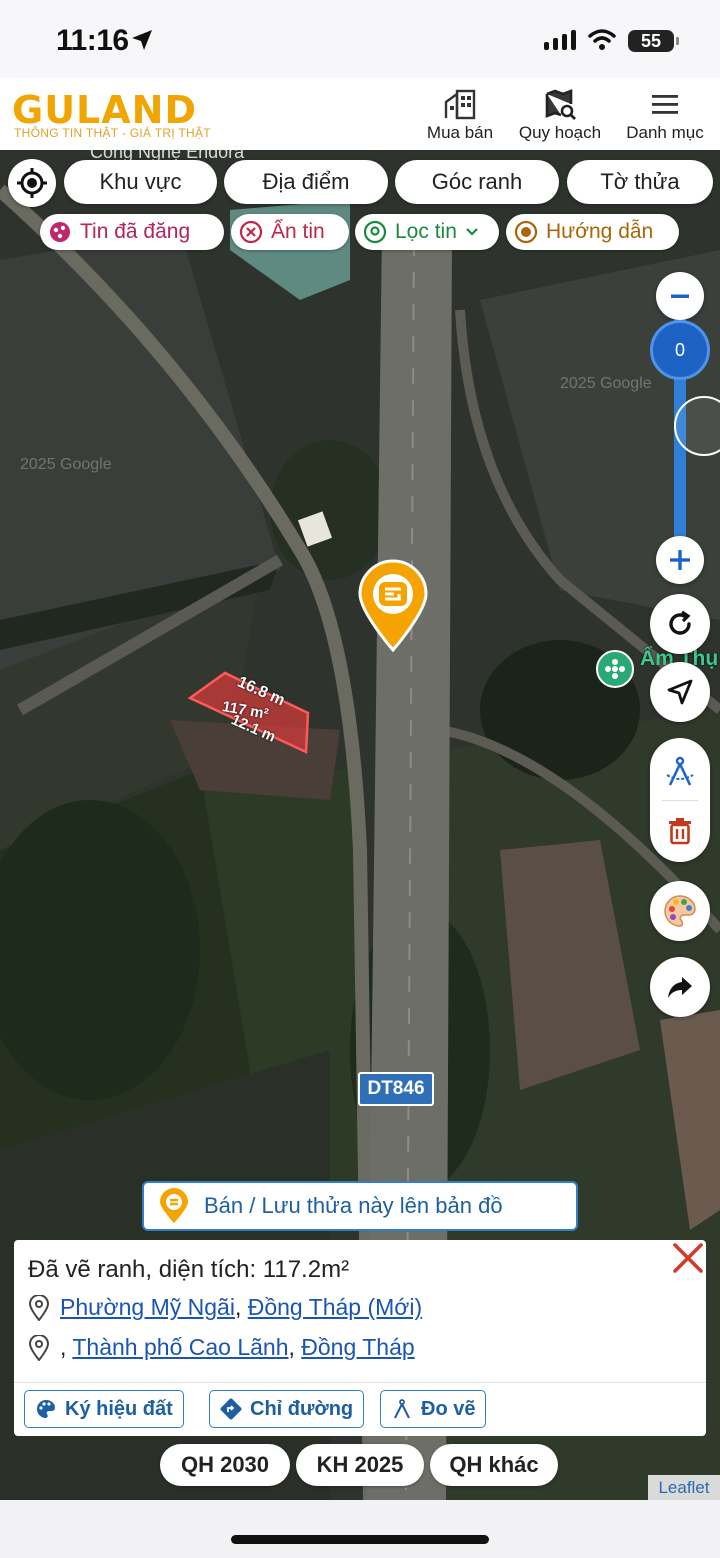 This screenshot has width=720, height=1558. What do you see at coordinates (357, 1347) in the screenshot?
I see `province-old-link: Đồng Tháp` at bounding box center [357, 1347].